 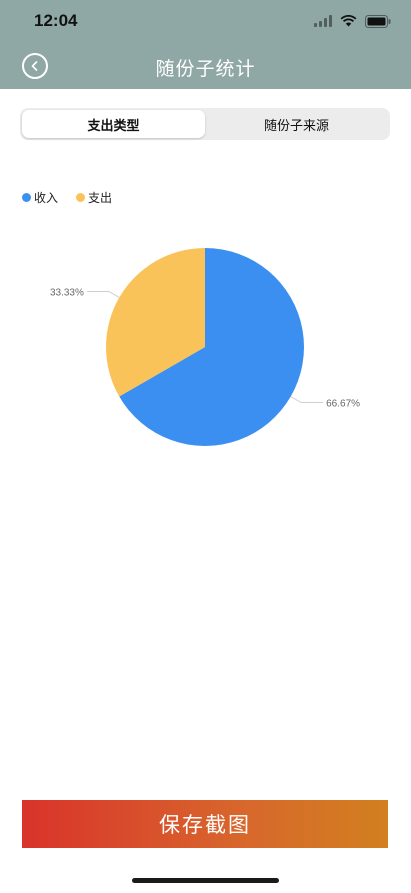 I want to click on signal-icon, so click(x=323, y=21).